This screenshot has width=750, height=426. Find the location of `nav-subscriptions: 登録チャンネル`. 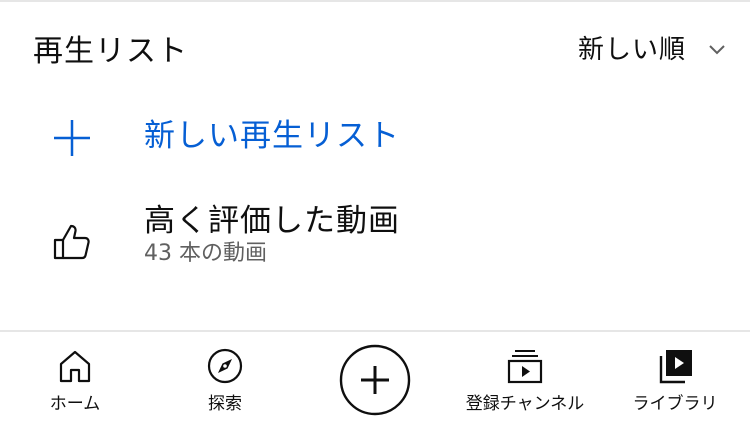

nav-subscriptions: 登録チャンネル is located at coordinates (525, 379).